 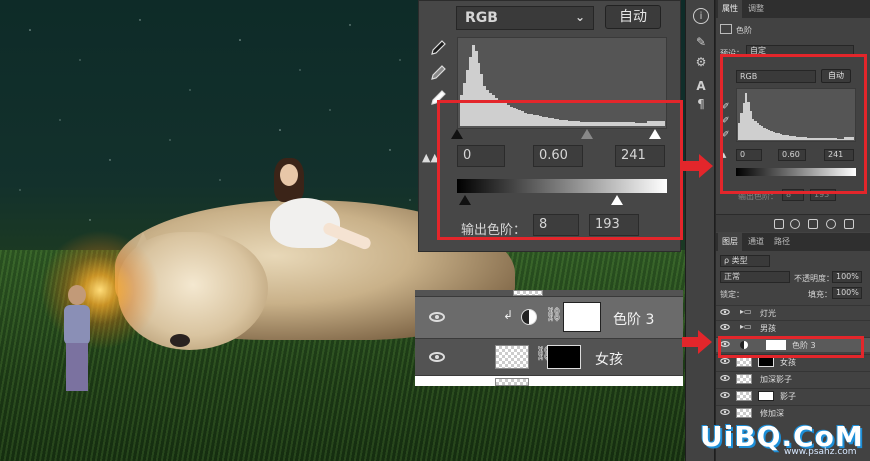 I want to click on panel-dock-icons: i ✎ ⚙ A ¶, so click(x=700, y=230).